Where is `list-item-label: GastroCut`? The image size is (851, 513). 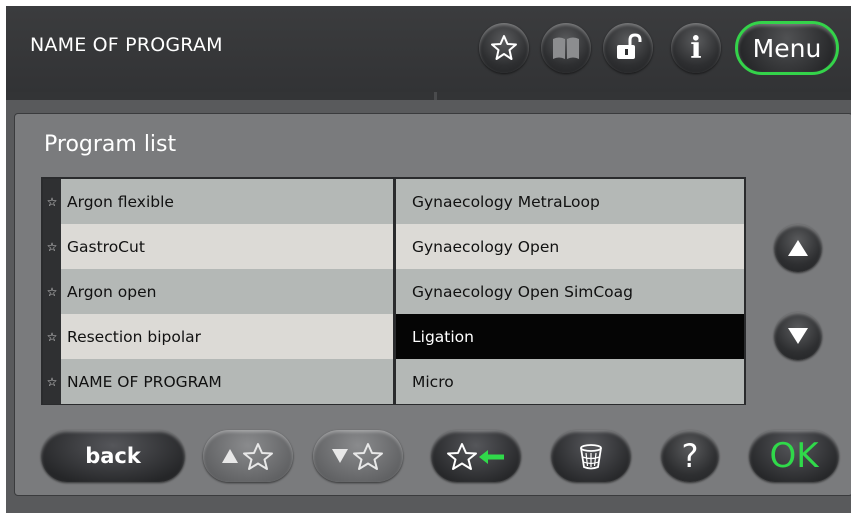 list-item-label: GastroCut is located at coordinates (106, 246).